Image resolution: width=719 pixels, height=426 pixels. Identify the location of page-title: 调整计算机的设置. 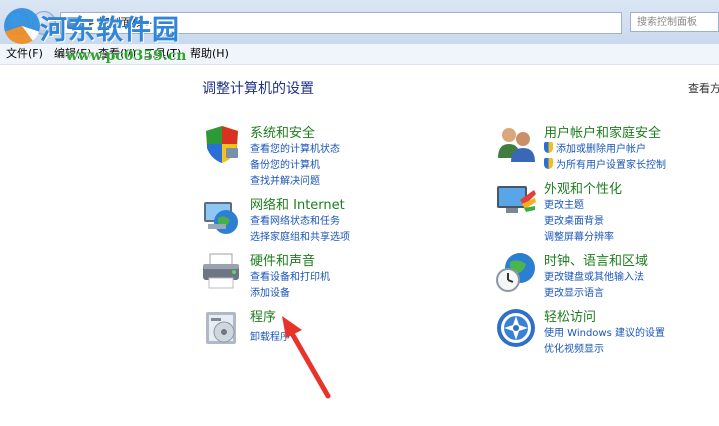
(258, 89).